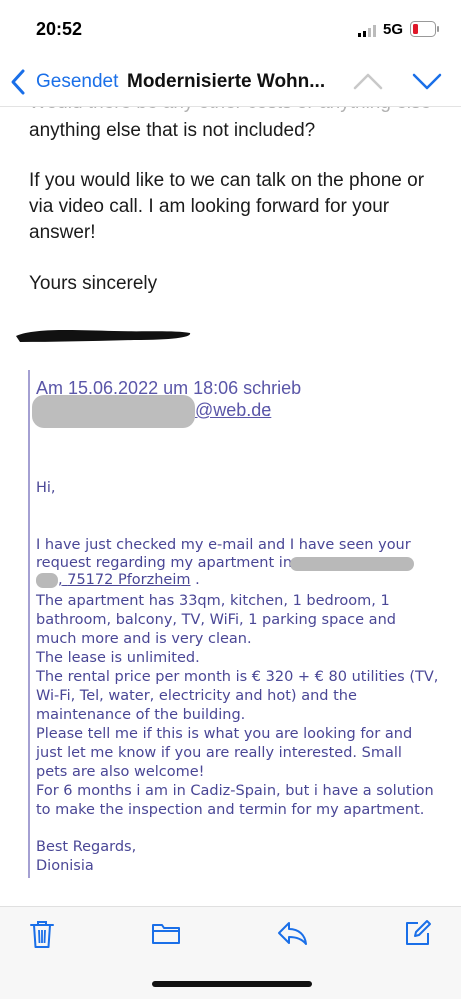  What do you see at coordinates (120, 772) in the screenshot?
I see `quote-line: pets are also welcome!` at bounding box center [120, 772].